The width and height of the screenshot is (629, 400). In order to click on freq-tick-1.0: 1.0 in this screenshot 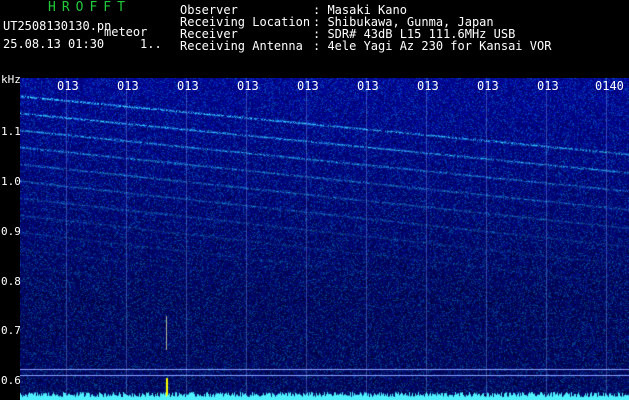, I will do `click(11, 181)`.